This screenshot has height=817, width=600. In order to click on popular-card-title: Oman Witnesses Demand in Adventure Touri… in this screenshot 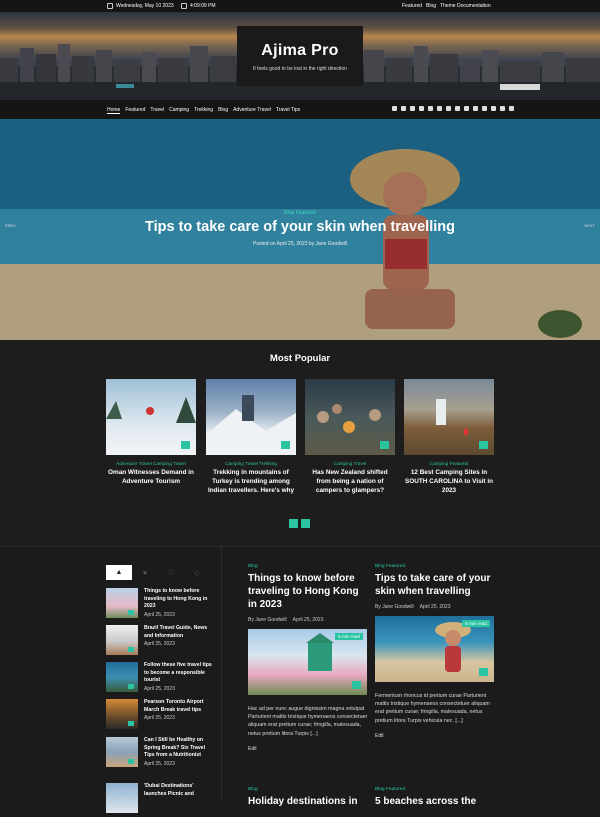, I will do `click(151, 478)`.